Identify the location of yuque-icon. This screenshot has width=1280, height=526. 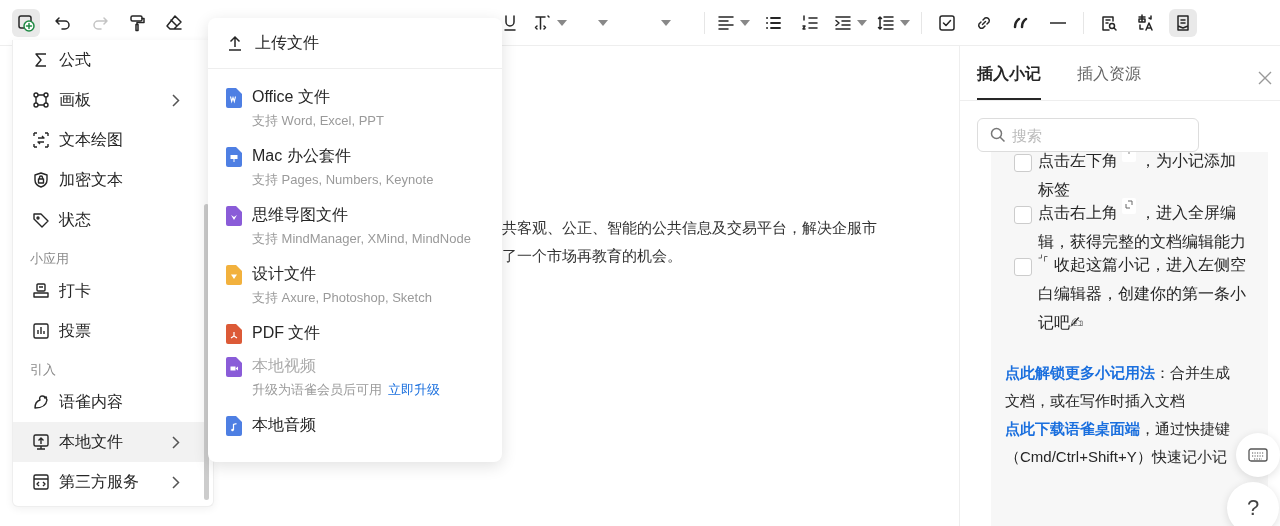
(41, 402).